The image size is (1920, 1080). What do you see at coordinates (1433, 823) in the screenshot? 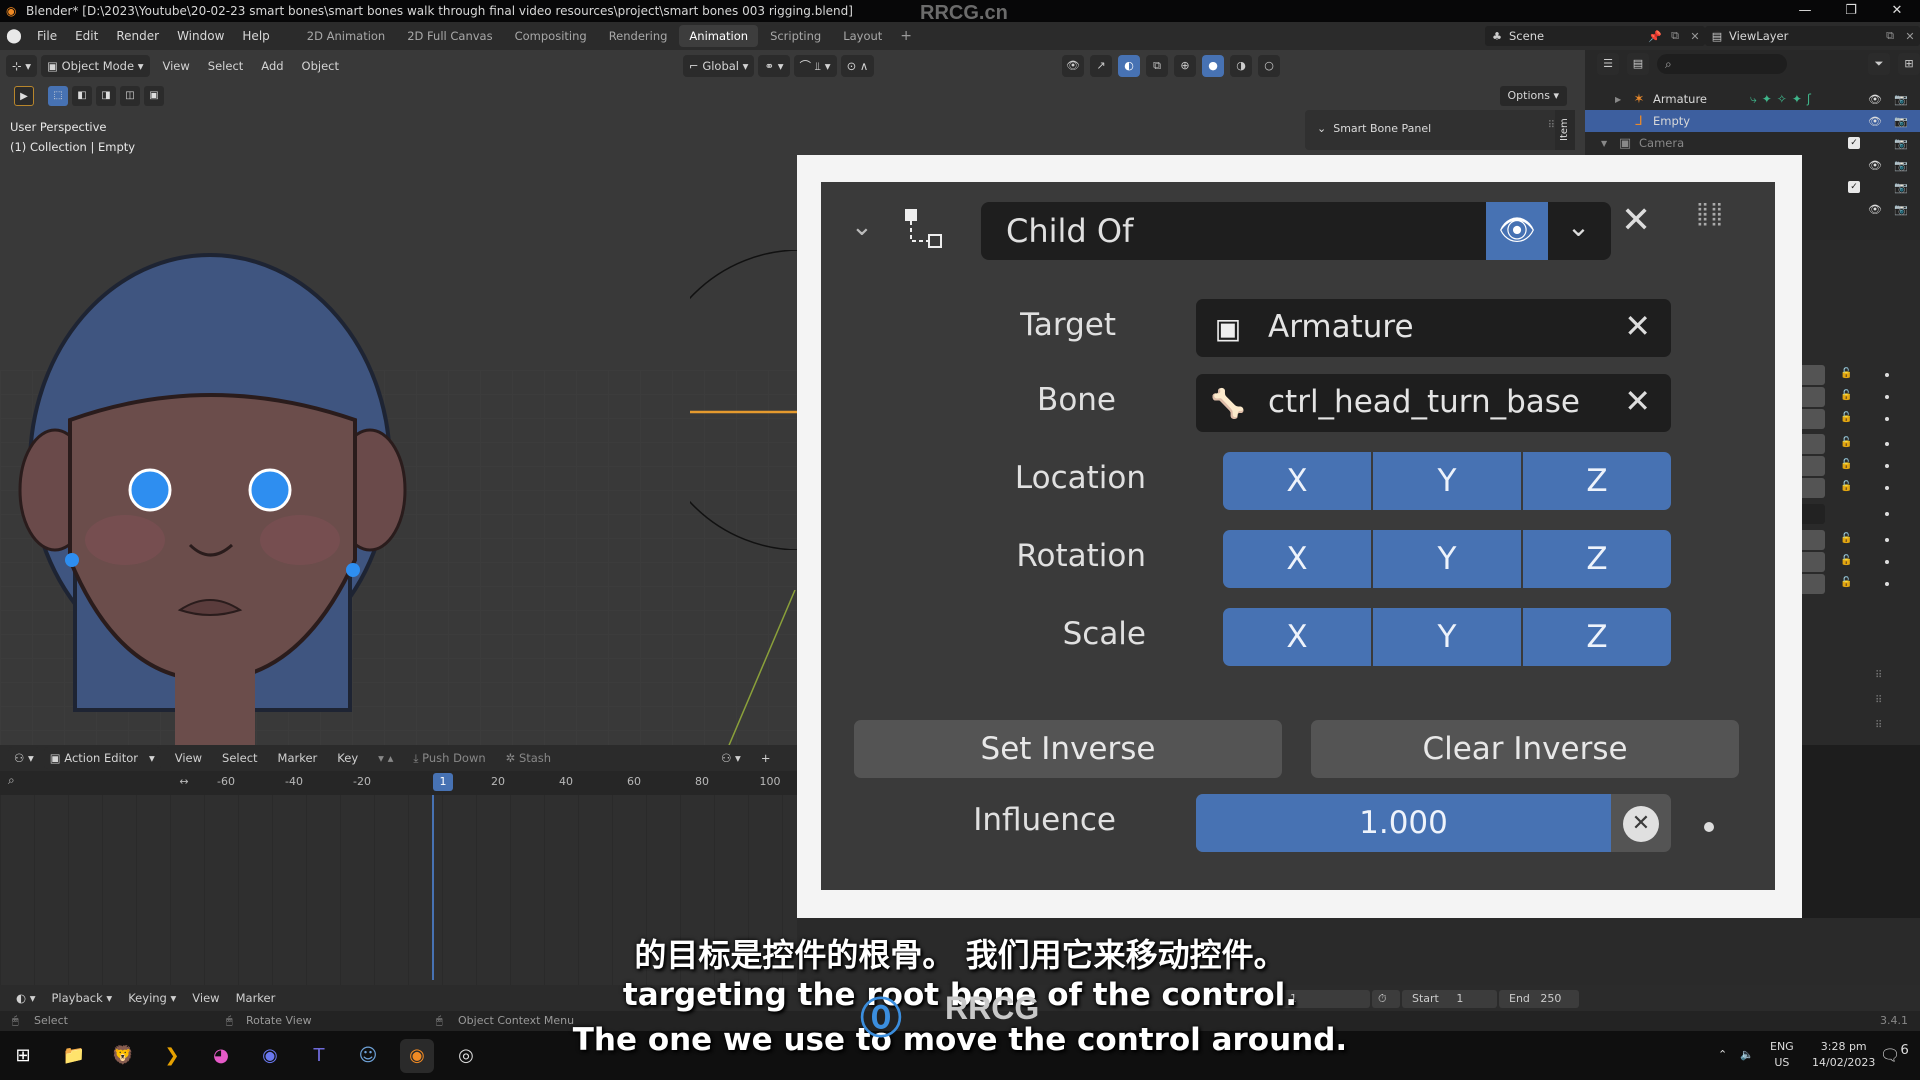
I see `influence-slider: 1.000 ✕` at bounding box center [1433, 823].